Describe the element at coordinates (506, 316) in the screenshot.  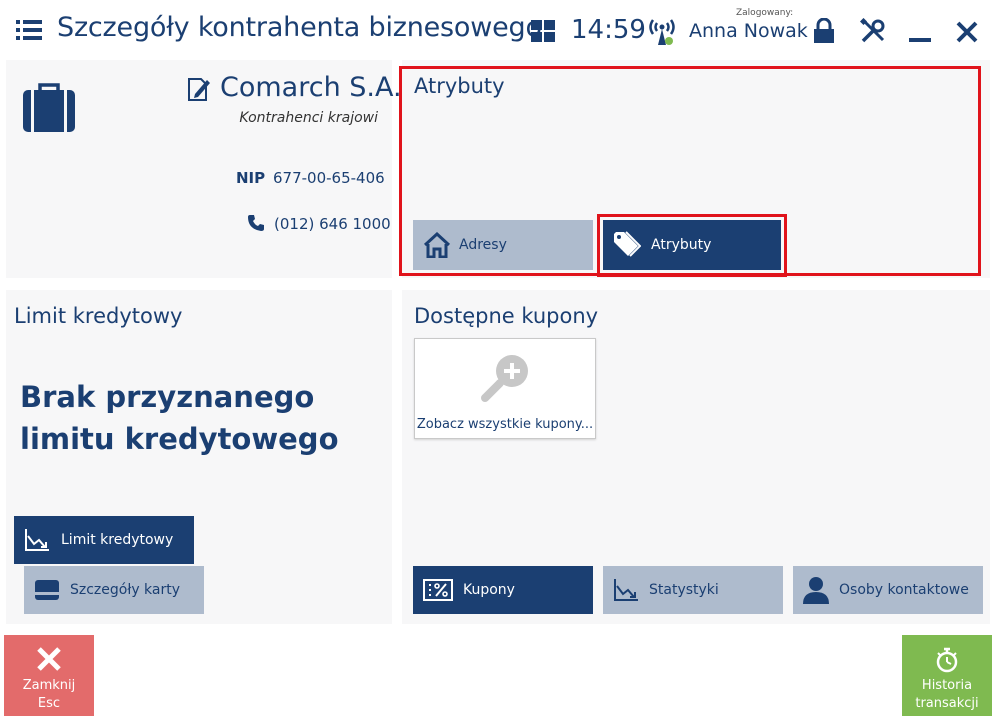
I see `coupons-title: Dostępne kupony` at that location.